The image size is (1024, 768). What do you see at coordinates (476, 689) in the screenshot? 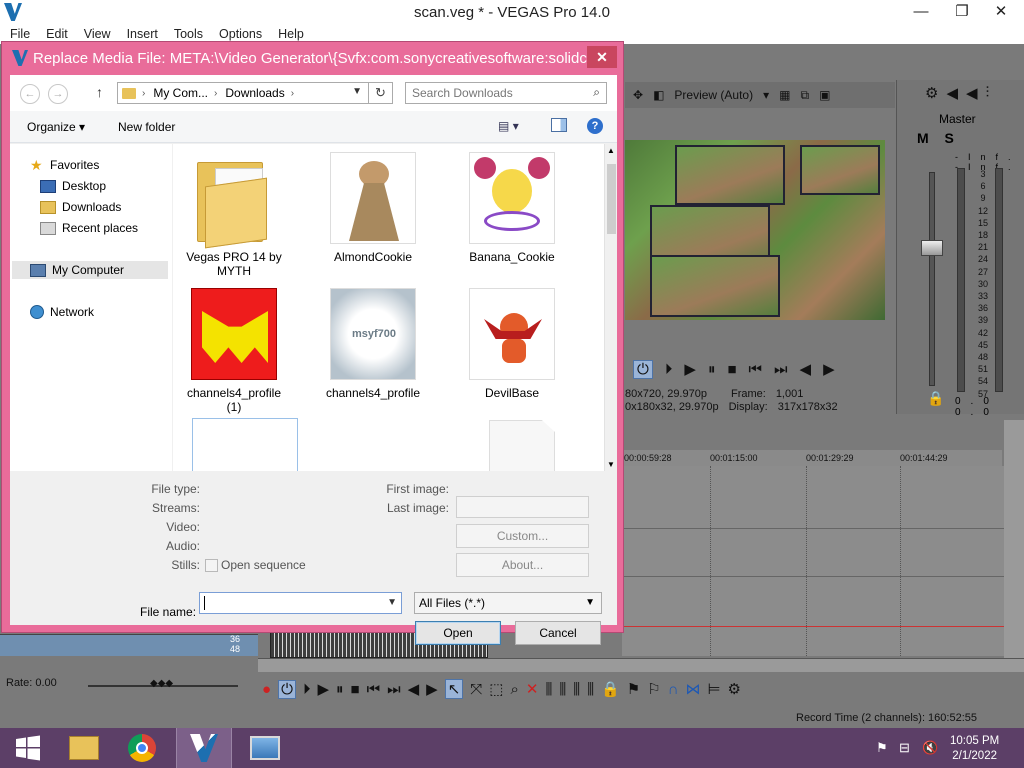
I see `envelope-tool-icon: ⤧` at bounding box center [476, 689].